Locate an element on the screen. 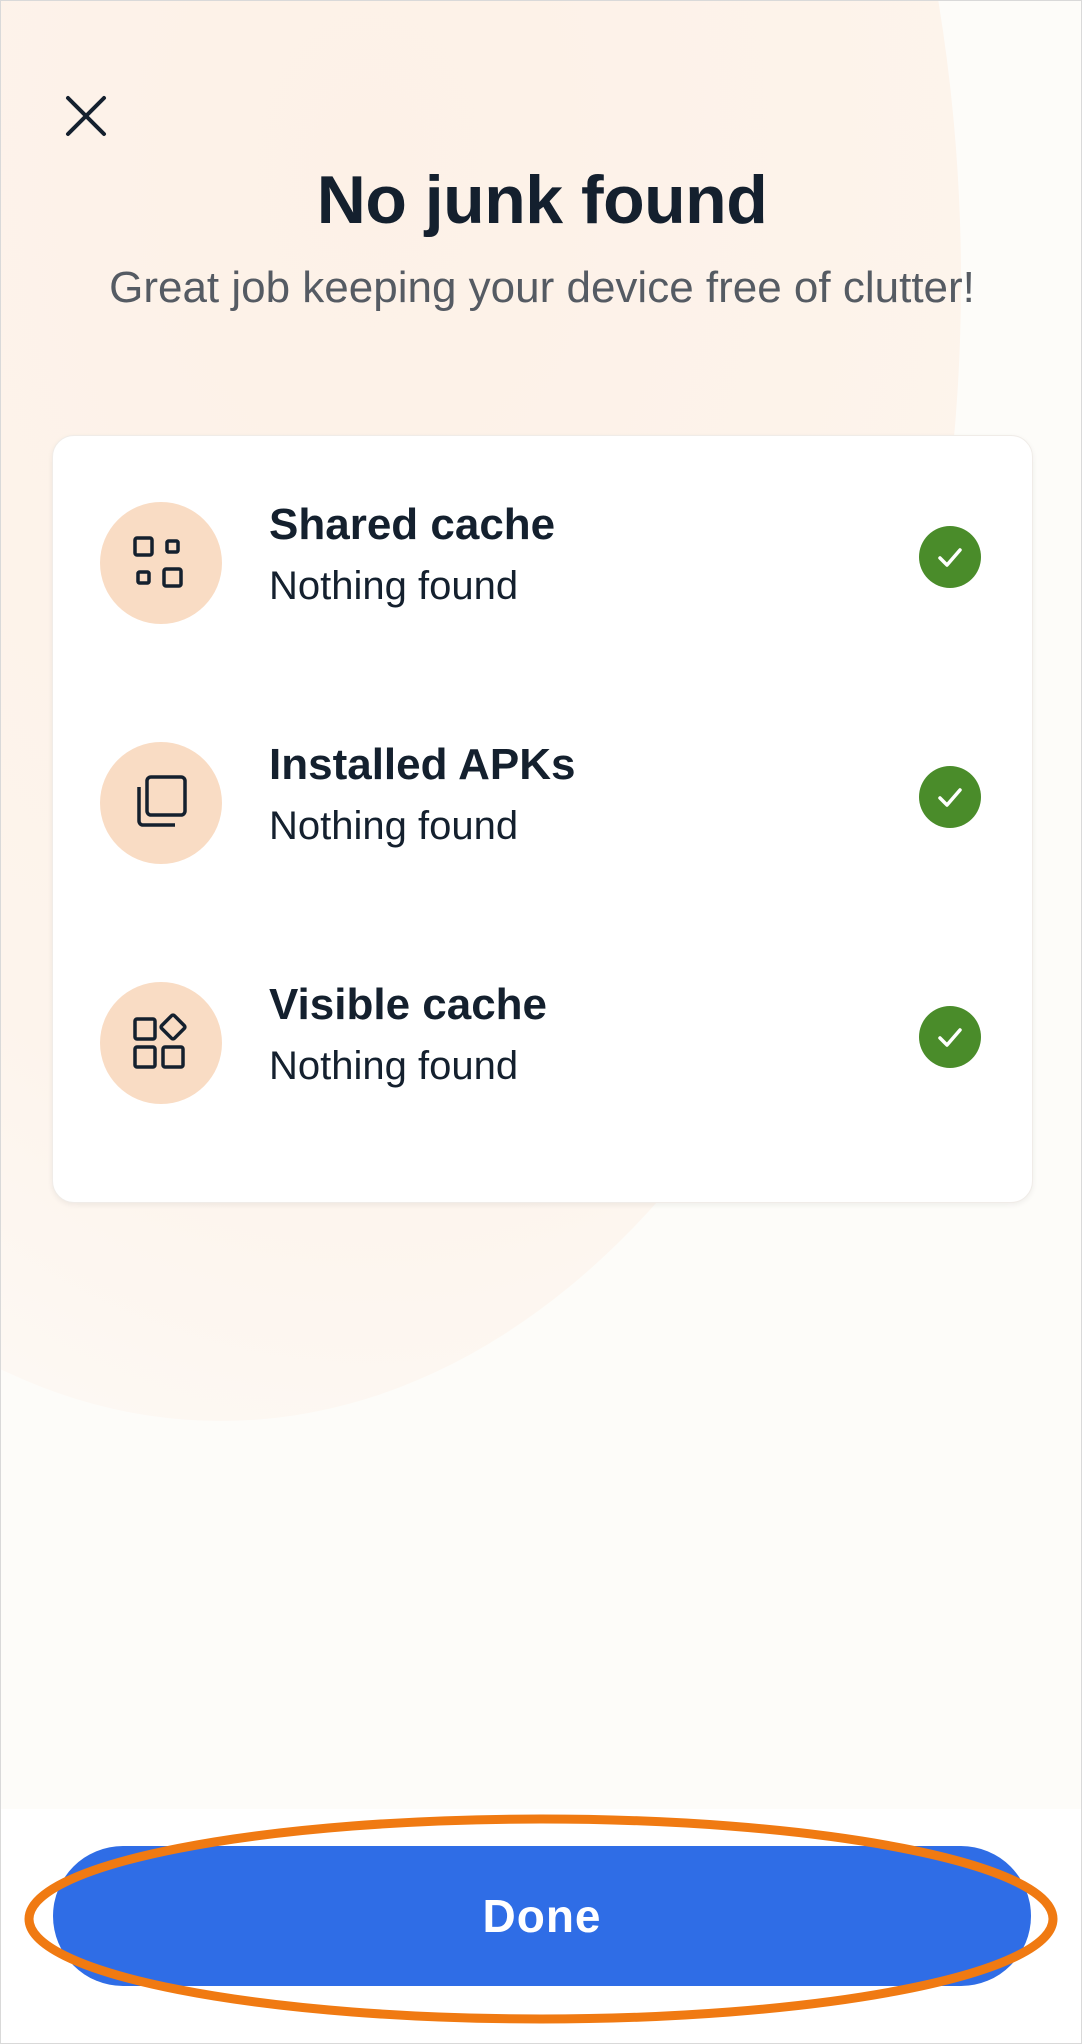 The height and width of the screenshot is (2044, 1082). result-row-shared-cache: Shared cache Nothing found is located at coordinates (542, 562).